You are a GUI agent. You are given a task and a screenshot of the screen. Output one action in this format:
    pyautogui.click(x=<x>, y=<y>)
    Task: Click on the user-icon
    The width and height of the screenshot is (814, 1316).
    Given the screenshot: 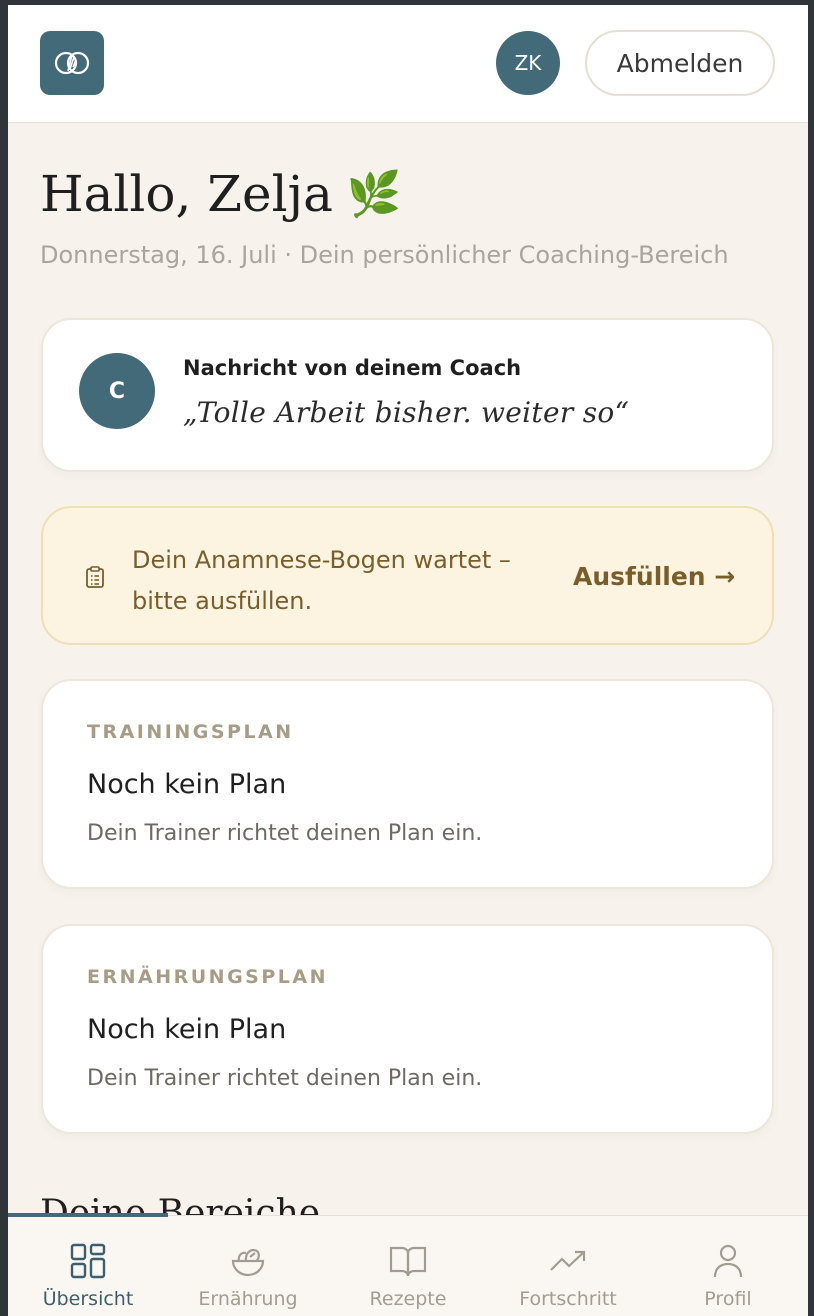 What is the action you would take?
    pyautogui.click(x=728, y=1261)
    